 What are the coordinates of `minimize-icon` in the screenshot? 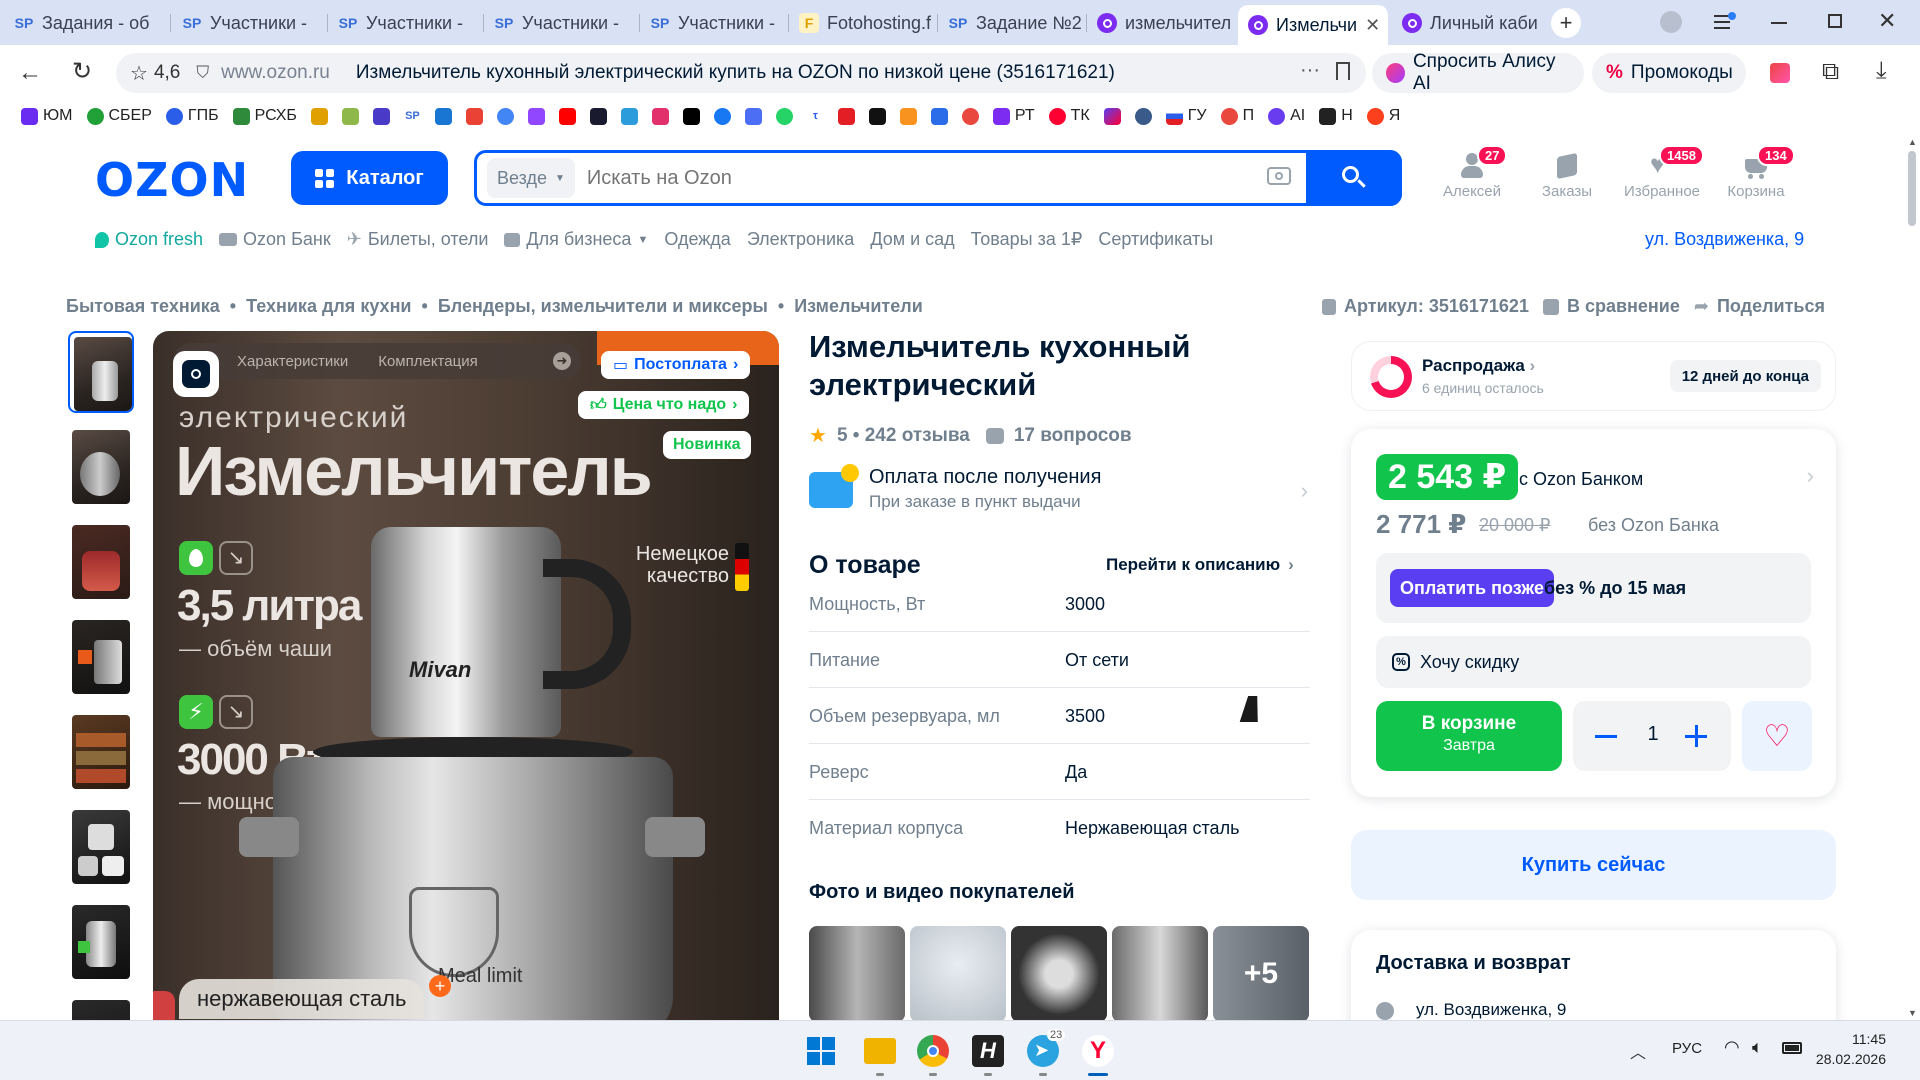 It's located at (1779, 23).